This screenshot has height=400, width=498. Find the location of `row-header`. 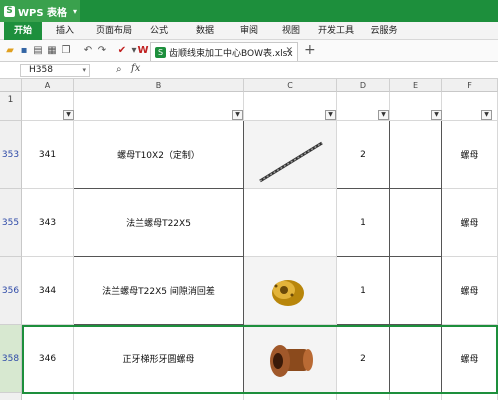

row-header is located at coordinates (11, 396).